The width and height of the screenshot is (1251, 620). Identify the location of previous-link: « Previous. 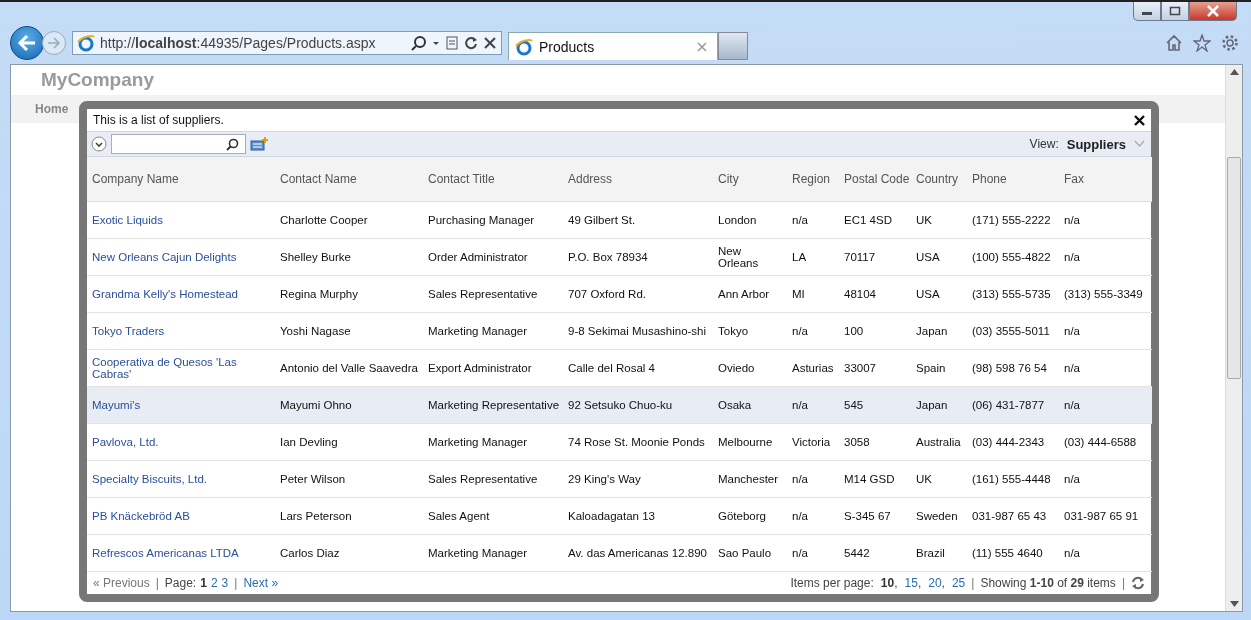
(121, 583).